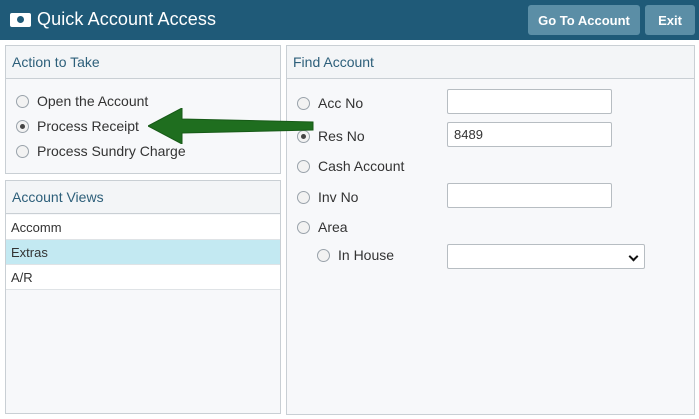 The height and width of the screenshot is (419, 699). What do you see at coordinates (546, 256) in the screenshot?
I see `in-house-select` at bounding box center [546, 256].